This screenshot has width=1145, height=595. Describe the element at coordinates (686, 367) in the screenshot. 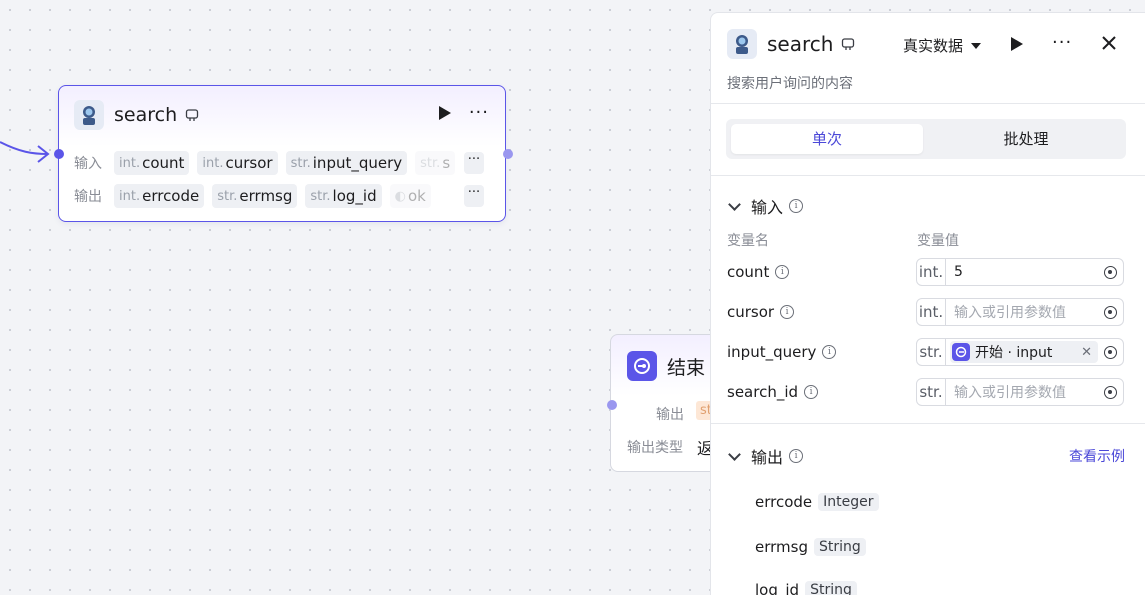

I see `end-node-title: 结束` at that location.